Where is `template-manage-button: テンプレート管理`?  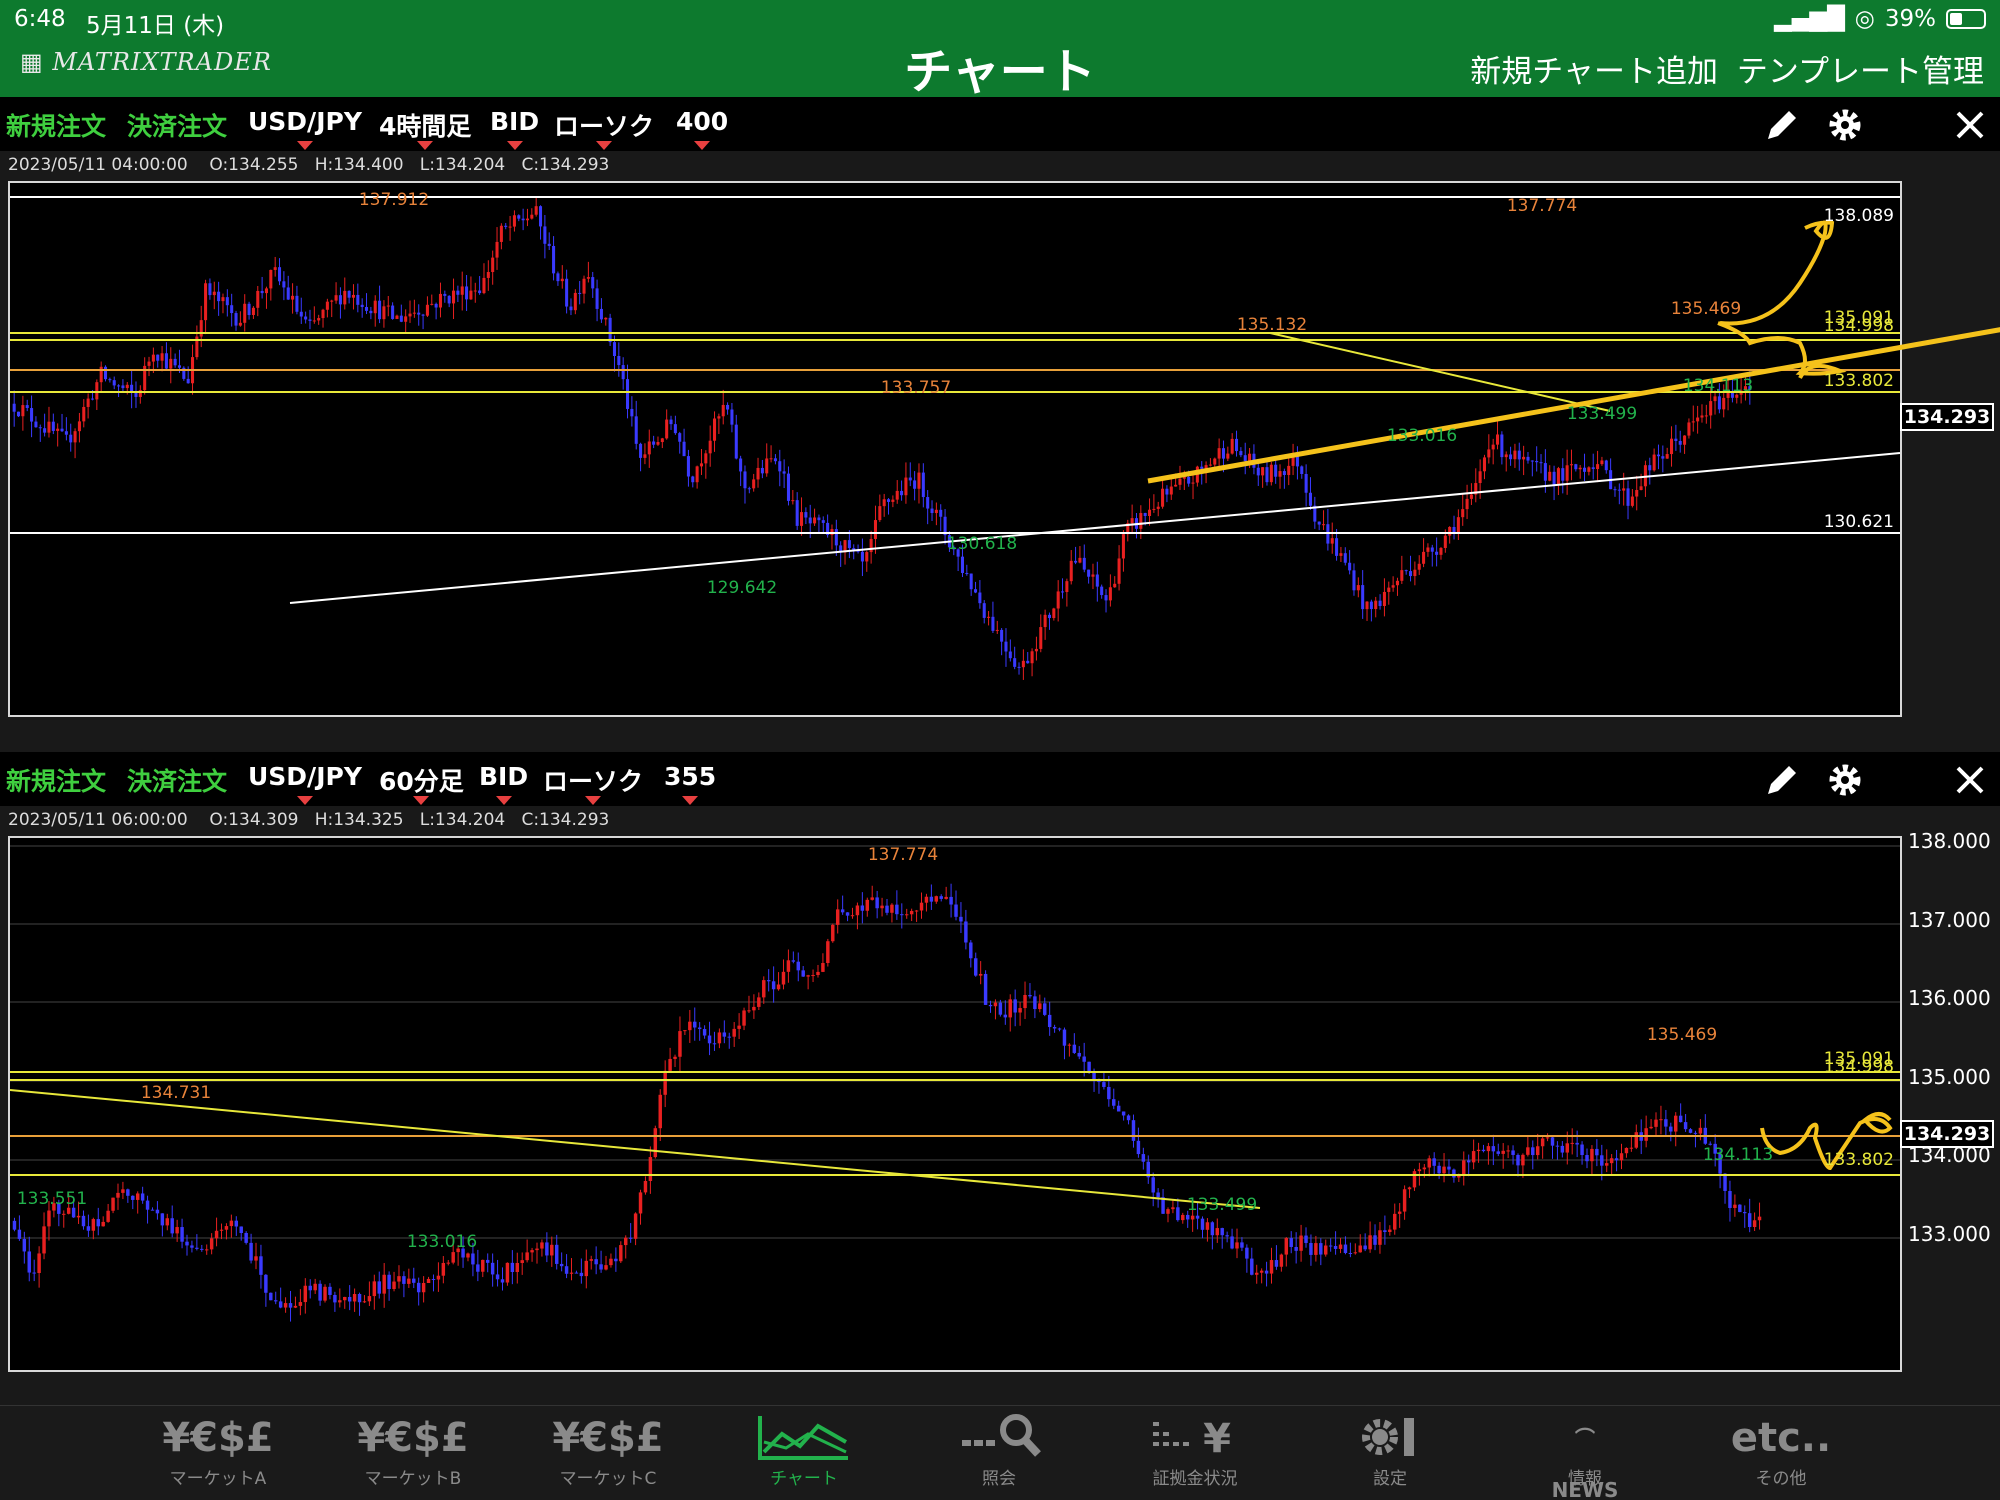
template-manage-button: テンプレート管理 is located at coordinates (1860, 68).